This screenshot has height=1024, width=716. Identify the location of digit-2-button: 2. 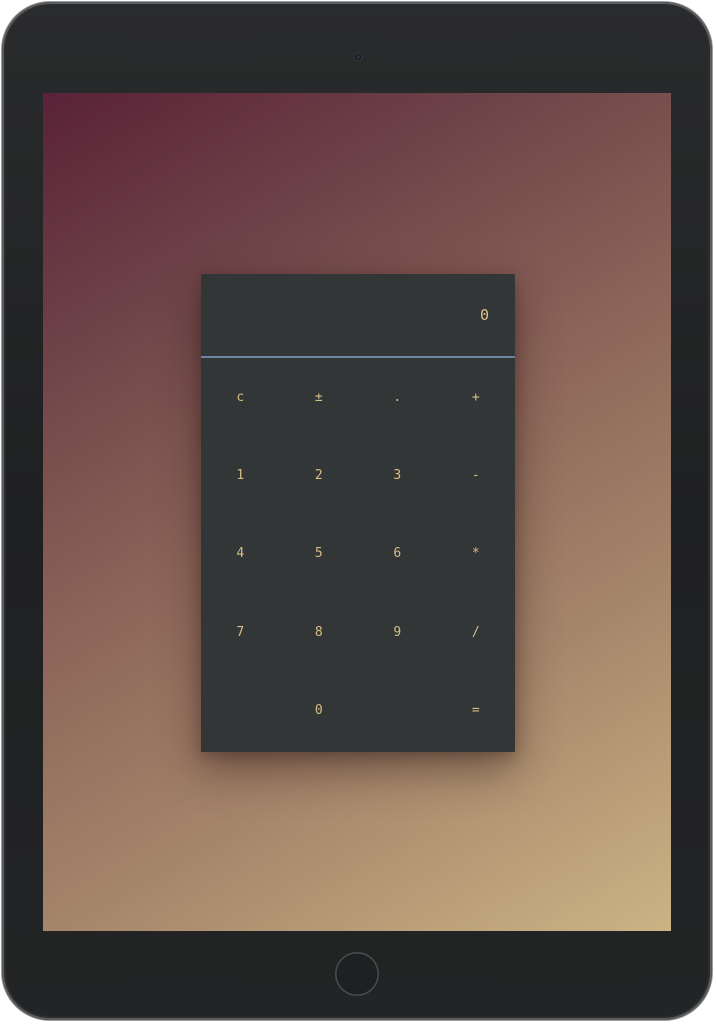
(319, 475).